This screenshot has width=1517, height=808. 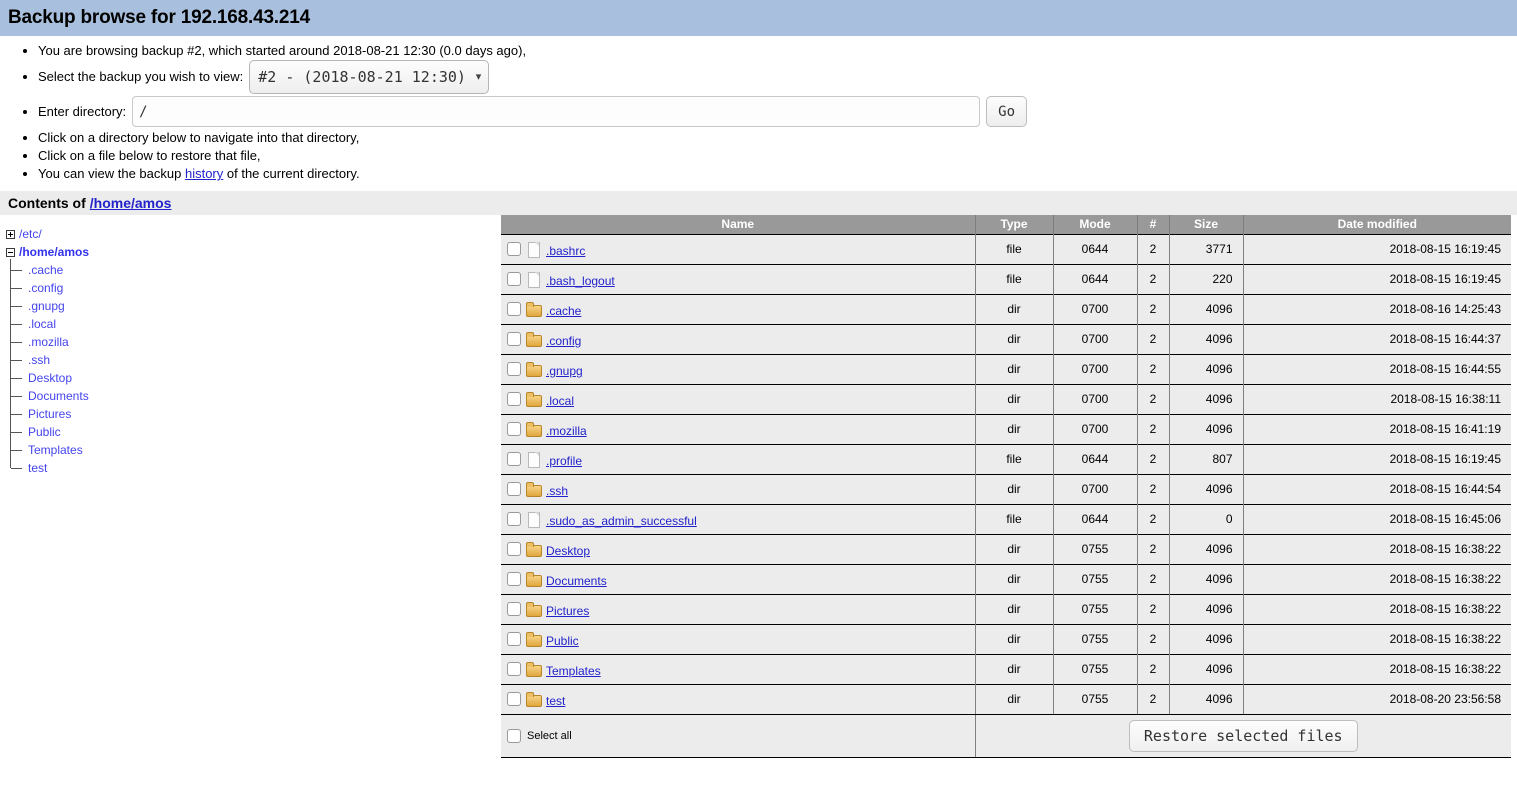 What do you see at coordinates (1206, 578) in the screenshot?
I see `file-size-cell: 4096` at bounding box center [1206, 578].